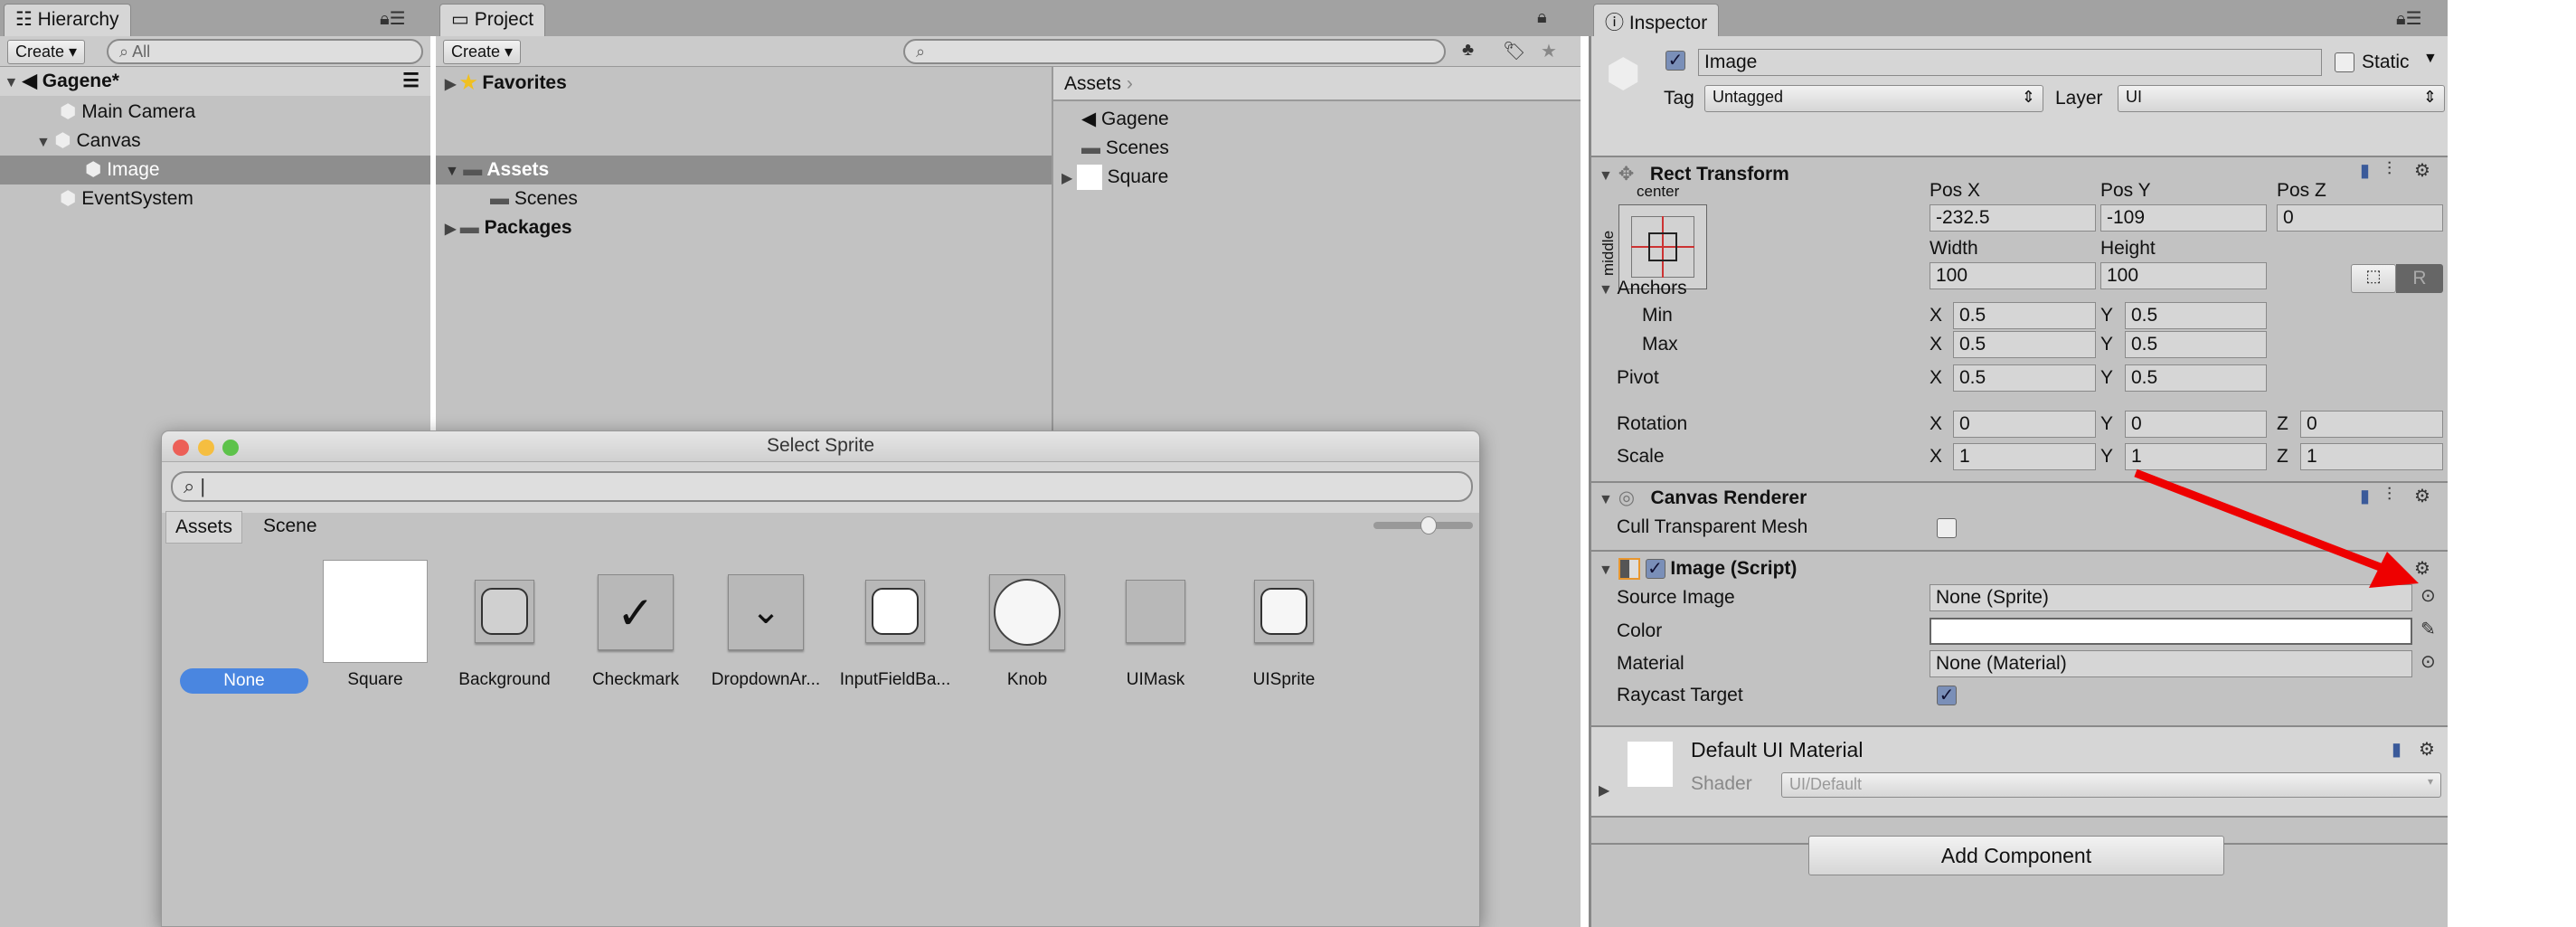 The image size is (2576, 927). What do you see at coordinates (473, 169) in the screenshot?
I see `folder-icon: ▬` at bounding box center [473, 169].